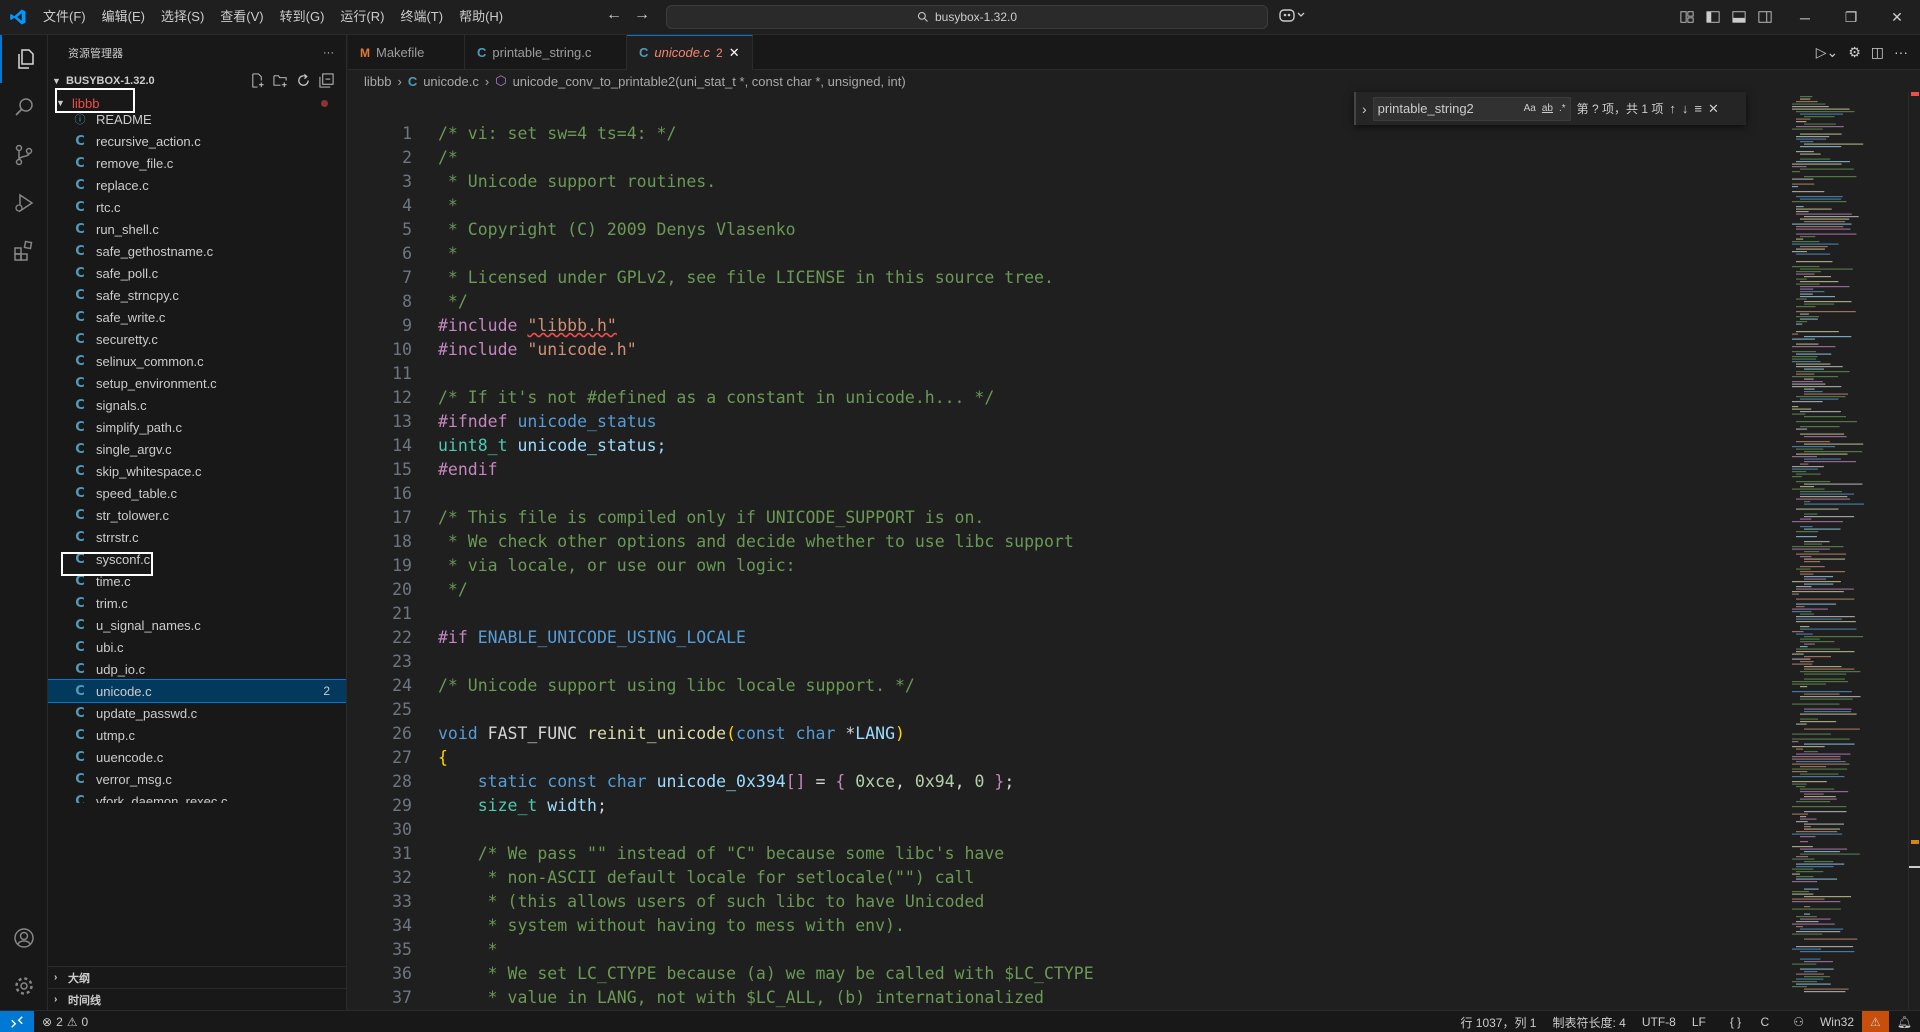 The image size is (1920, 1032). Describe the element at coordinates (1765, 17) in the screenshot. I see `toggle-secondary-sidebar-icon` at that location.